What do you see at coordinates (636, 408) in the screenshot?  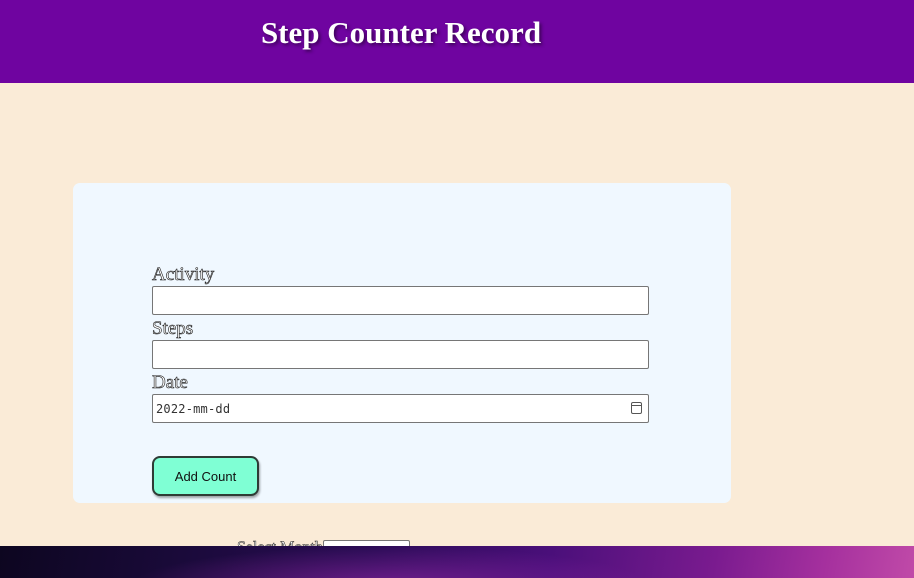 I see `calendar-icon` at bounding box center [636, 408].